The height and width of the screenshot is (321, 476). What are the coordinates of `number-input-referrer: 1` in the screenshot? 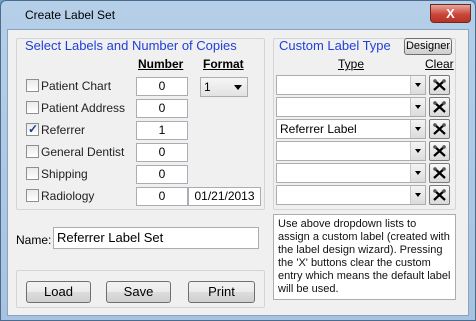 It's located at (162, 130).